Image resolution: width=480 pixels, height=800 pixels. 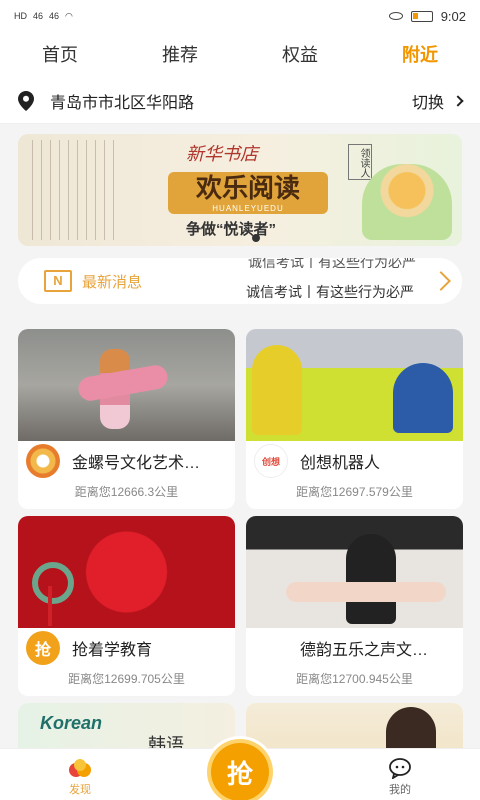 I want to click on news-ticker-bar: N 最新消息 诚信考试丨有这些行为必严 诚信考试丨有这些行为必严, so click(x=240, y=281).